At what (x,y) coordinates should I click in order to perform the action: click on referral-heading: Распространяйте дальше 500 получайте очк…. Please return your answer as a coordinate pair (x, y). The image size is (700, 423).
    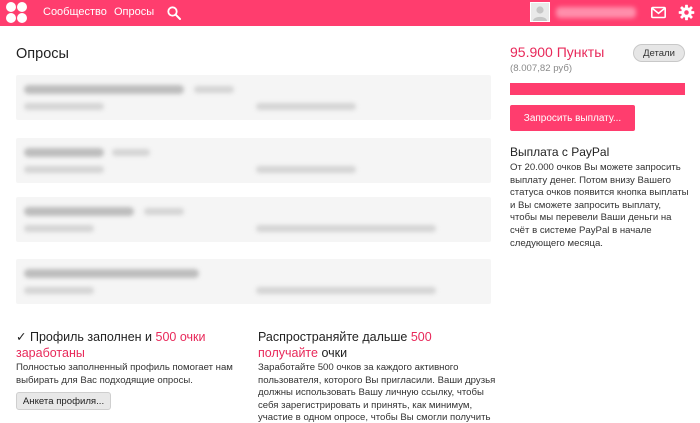
    Looking at the image, I should click on (375, 345).